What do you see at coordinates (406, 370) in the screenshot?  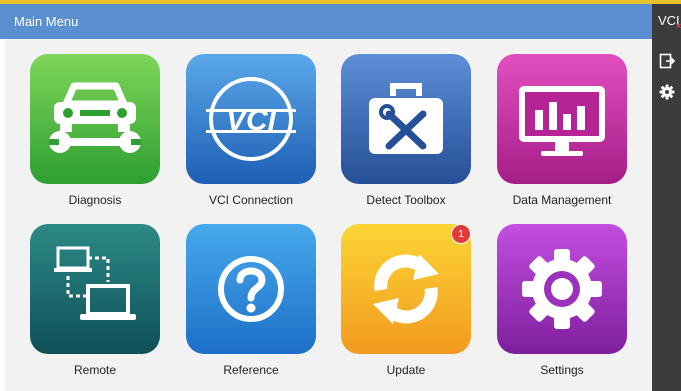 I see `app-label: Update` at bounding box center [406, 370].